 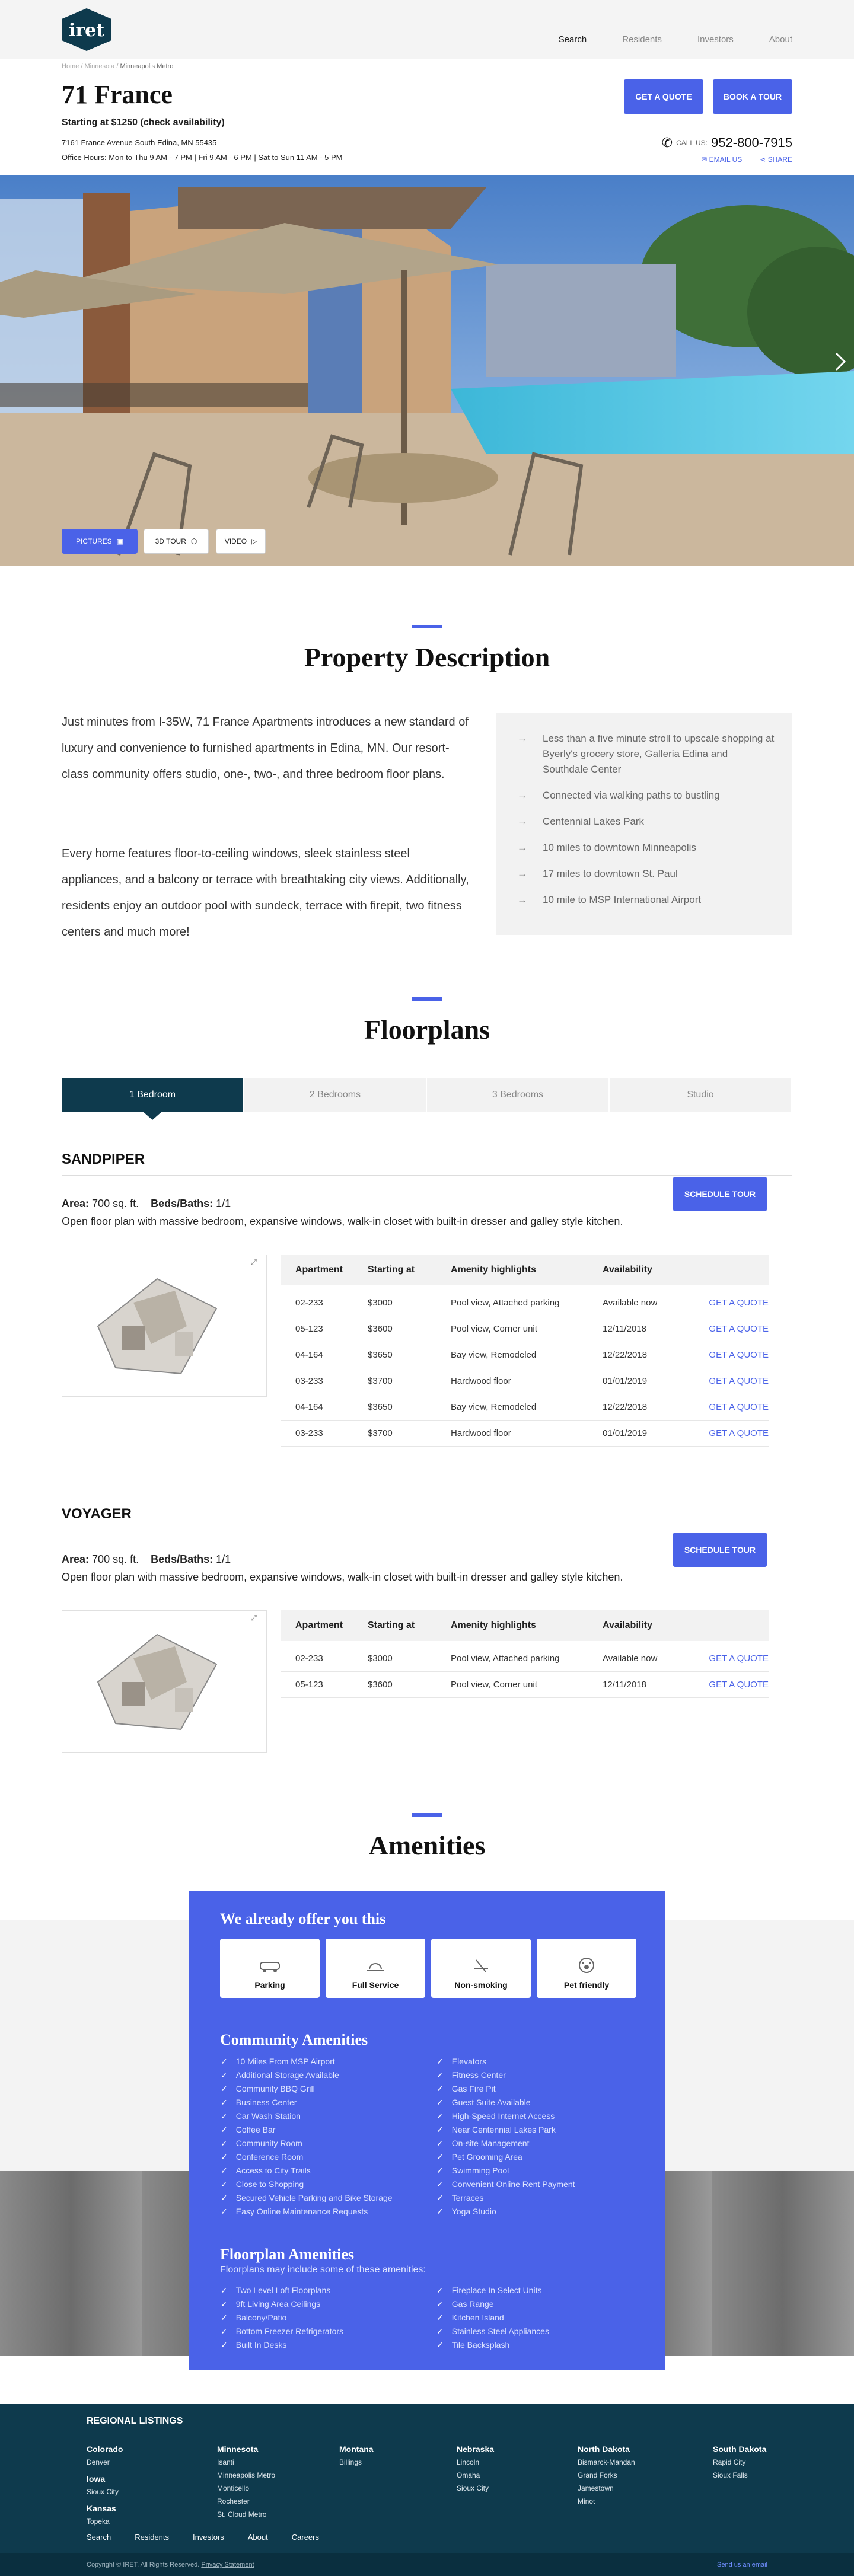 What do you see at coordinates (105, 2478) in the screenshot?
I see `state-link: Iowa` at bounding box center [105, 2478].